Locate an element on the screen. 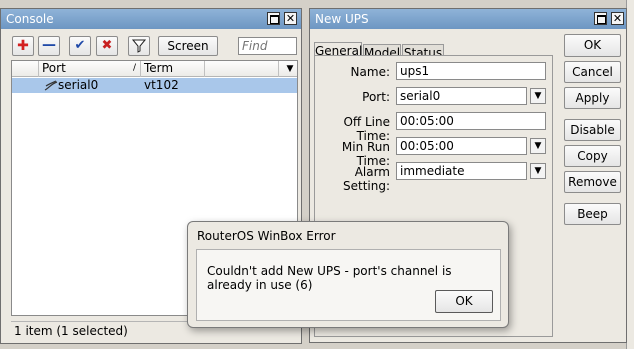 Image resolution: width=634 pixels, height=349 pixels. disable-button: ✖ is located at coordinates (107, 46).